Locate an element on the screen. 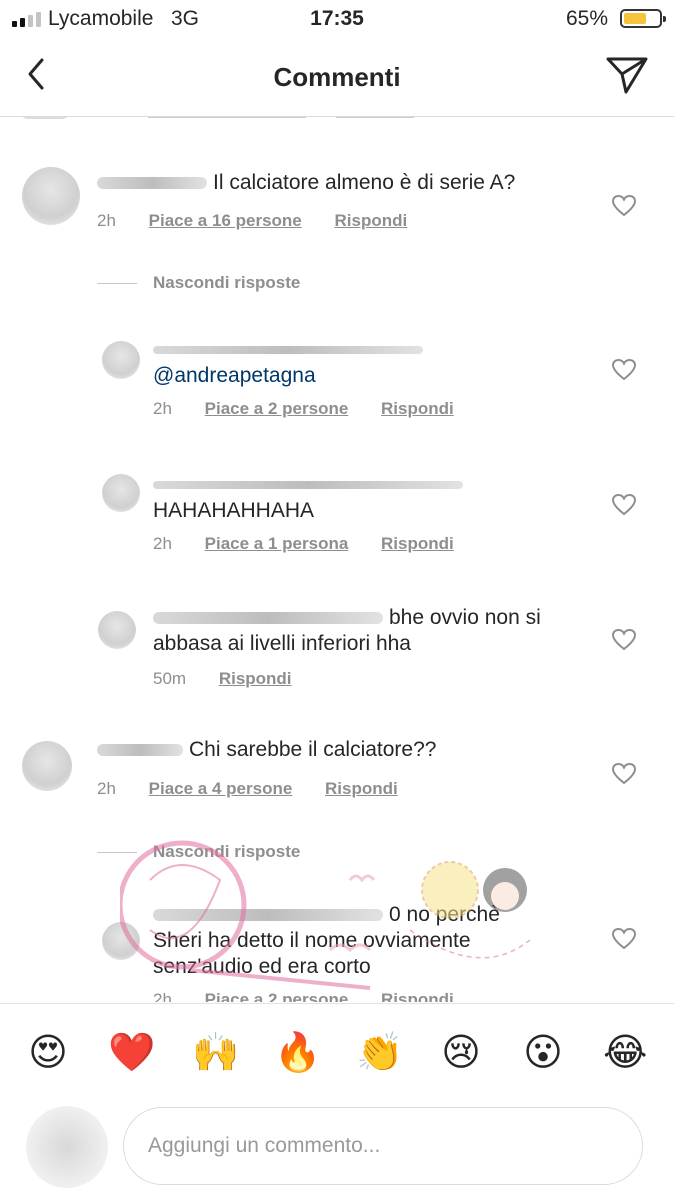 This screenshot has width=674, height=1200. emoji-reaction-bar: 😍 ❤️ 🙌 🔥 👏 😢 😮 😂 is located at coordinates (337, 1051).